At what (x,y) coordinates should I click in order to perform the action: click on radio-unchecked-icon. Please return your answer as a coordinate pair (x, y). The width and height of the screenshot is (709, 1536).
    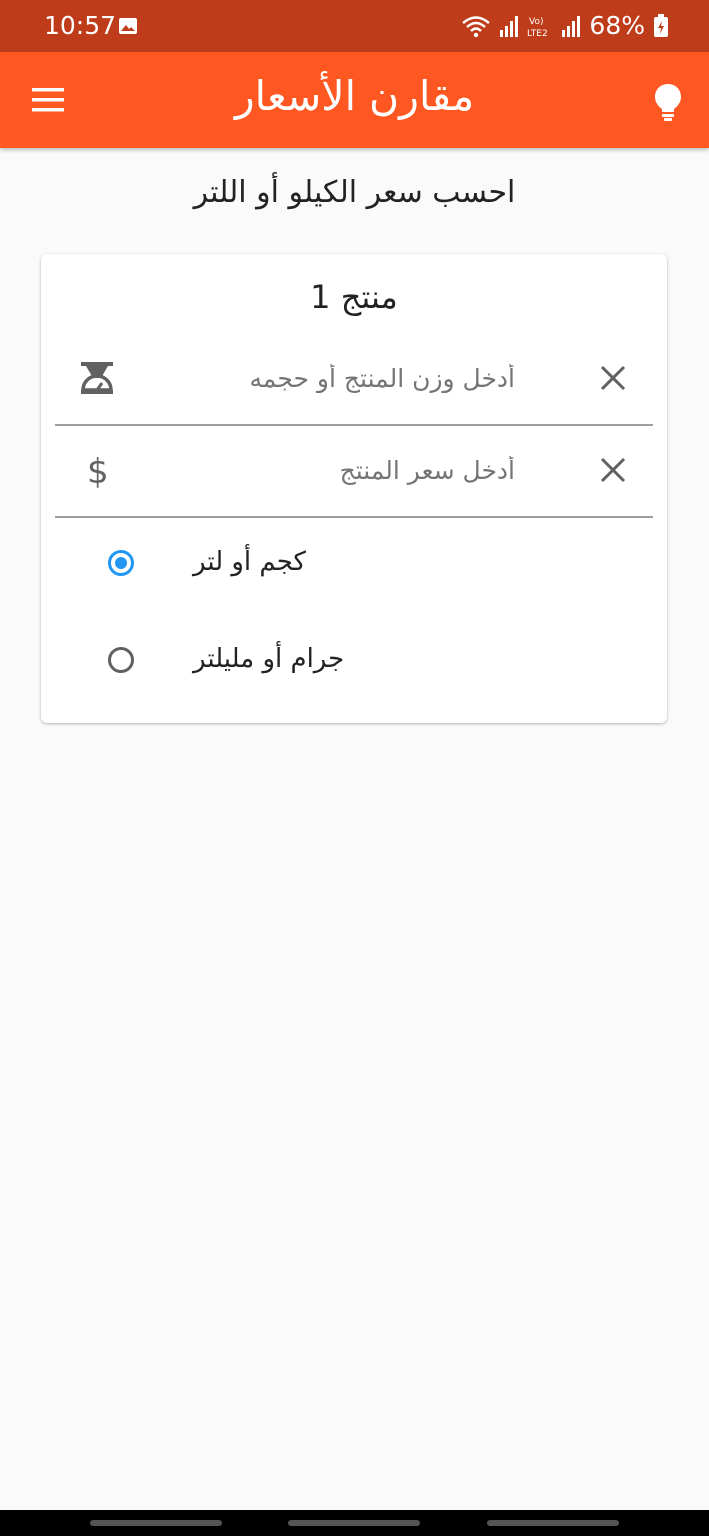
    Looking at the image, I should click on (121, 660).